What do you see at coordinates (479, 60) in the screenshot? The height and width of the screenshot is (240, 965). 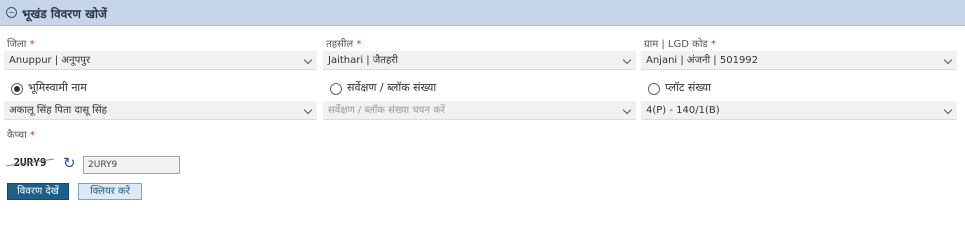 I see `tehsil-select: Jaithari | जैतहरी` at bounding box center [479, 60].